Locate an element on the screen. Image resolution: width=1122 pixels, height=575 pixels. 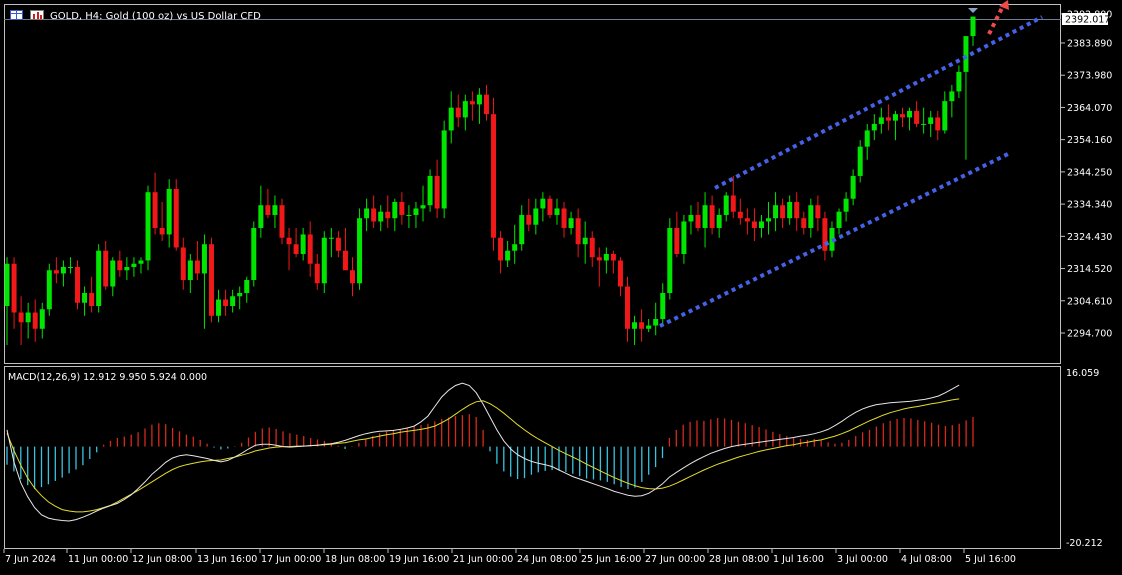
time-axis-label: 25 Jun 16:00 is located at coordinates (611, 559).